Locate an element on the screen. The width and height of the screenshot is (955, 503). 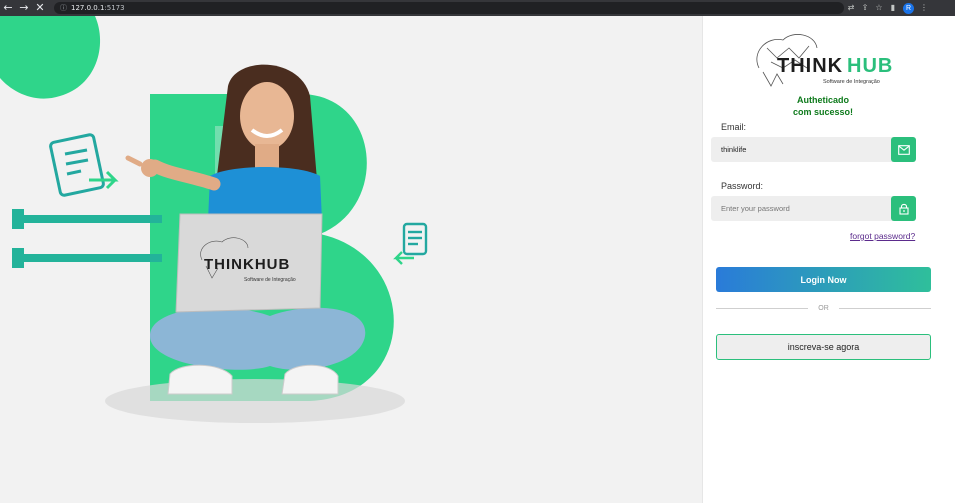
forward-icon: → is located at coordinates (24, 8).